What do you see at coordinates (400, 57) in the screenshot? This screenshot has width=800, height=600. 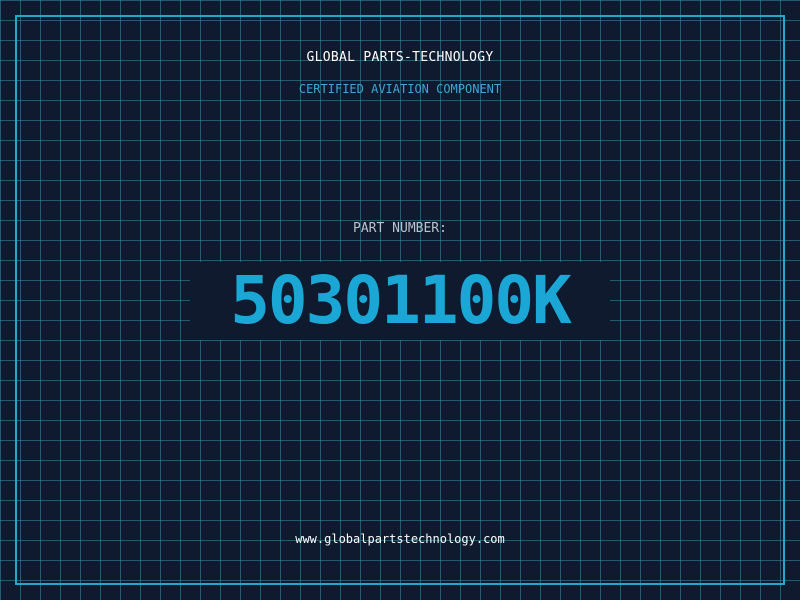 I see `company-name: GLOBAL PARTS-TECHNOLOGY` at bounding box center [400, 57].